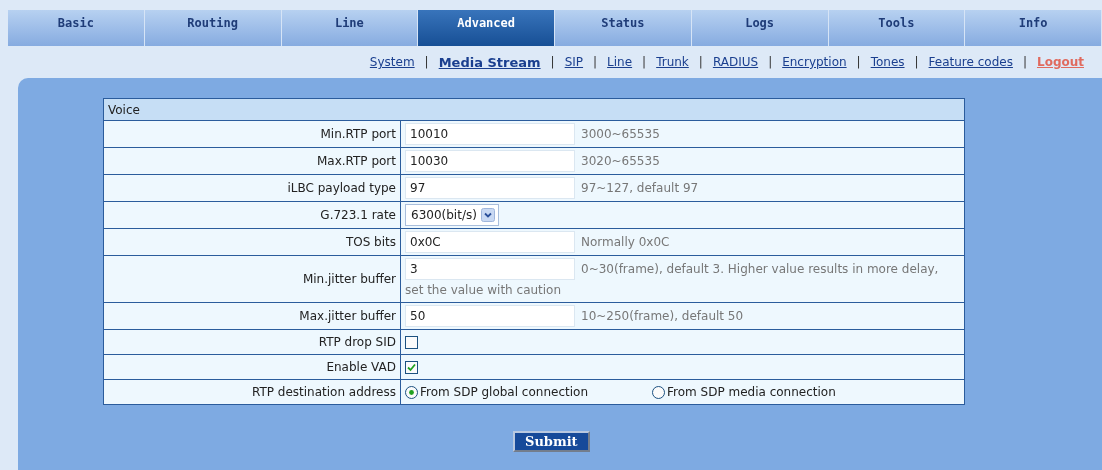 Image resolution: width=1102 pixels, height=470 pixels. I want to click on nav-tab: Logs, so click(760, 28).